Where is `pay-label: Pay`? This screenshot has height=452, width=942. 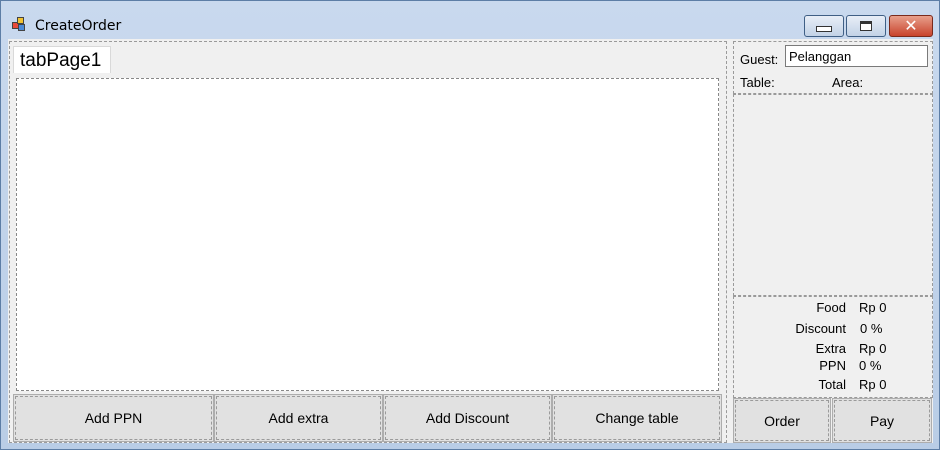
pay-label: Pay is located at coordinates (882, 420).